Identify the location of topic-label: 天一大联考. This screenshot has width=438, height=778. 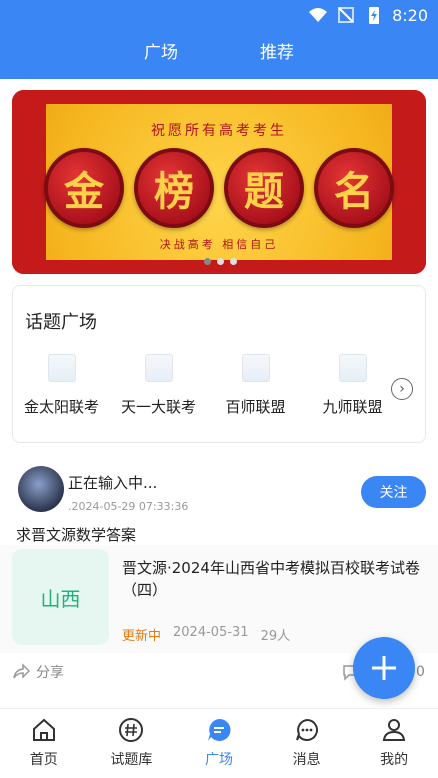
(158, 407).